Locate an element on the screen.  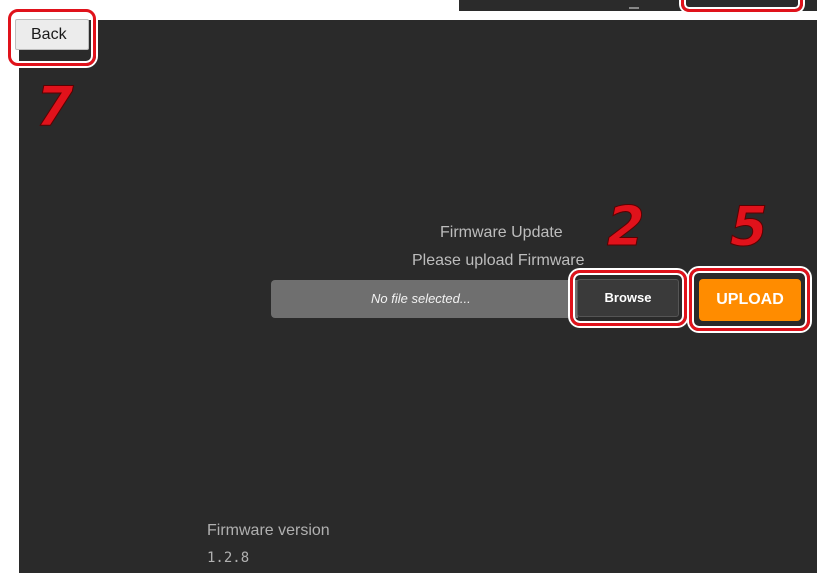
step-number-back: 7 is located at coordinates (55, 106).